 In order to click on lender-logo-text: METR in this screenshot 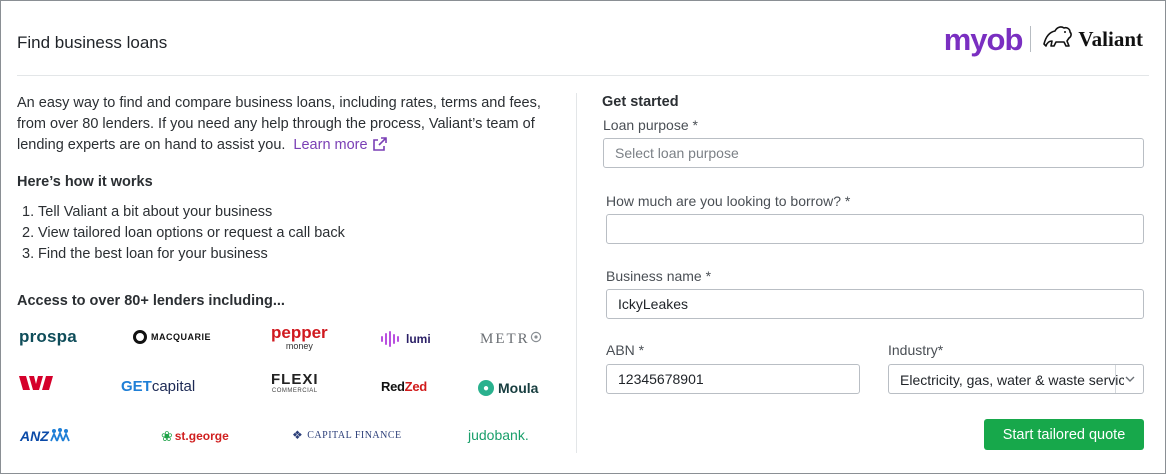, I will do `click(505, 338)`.